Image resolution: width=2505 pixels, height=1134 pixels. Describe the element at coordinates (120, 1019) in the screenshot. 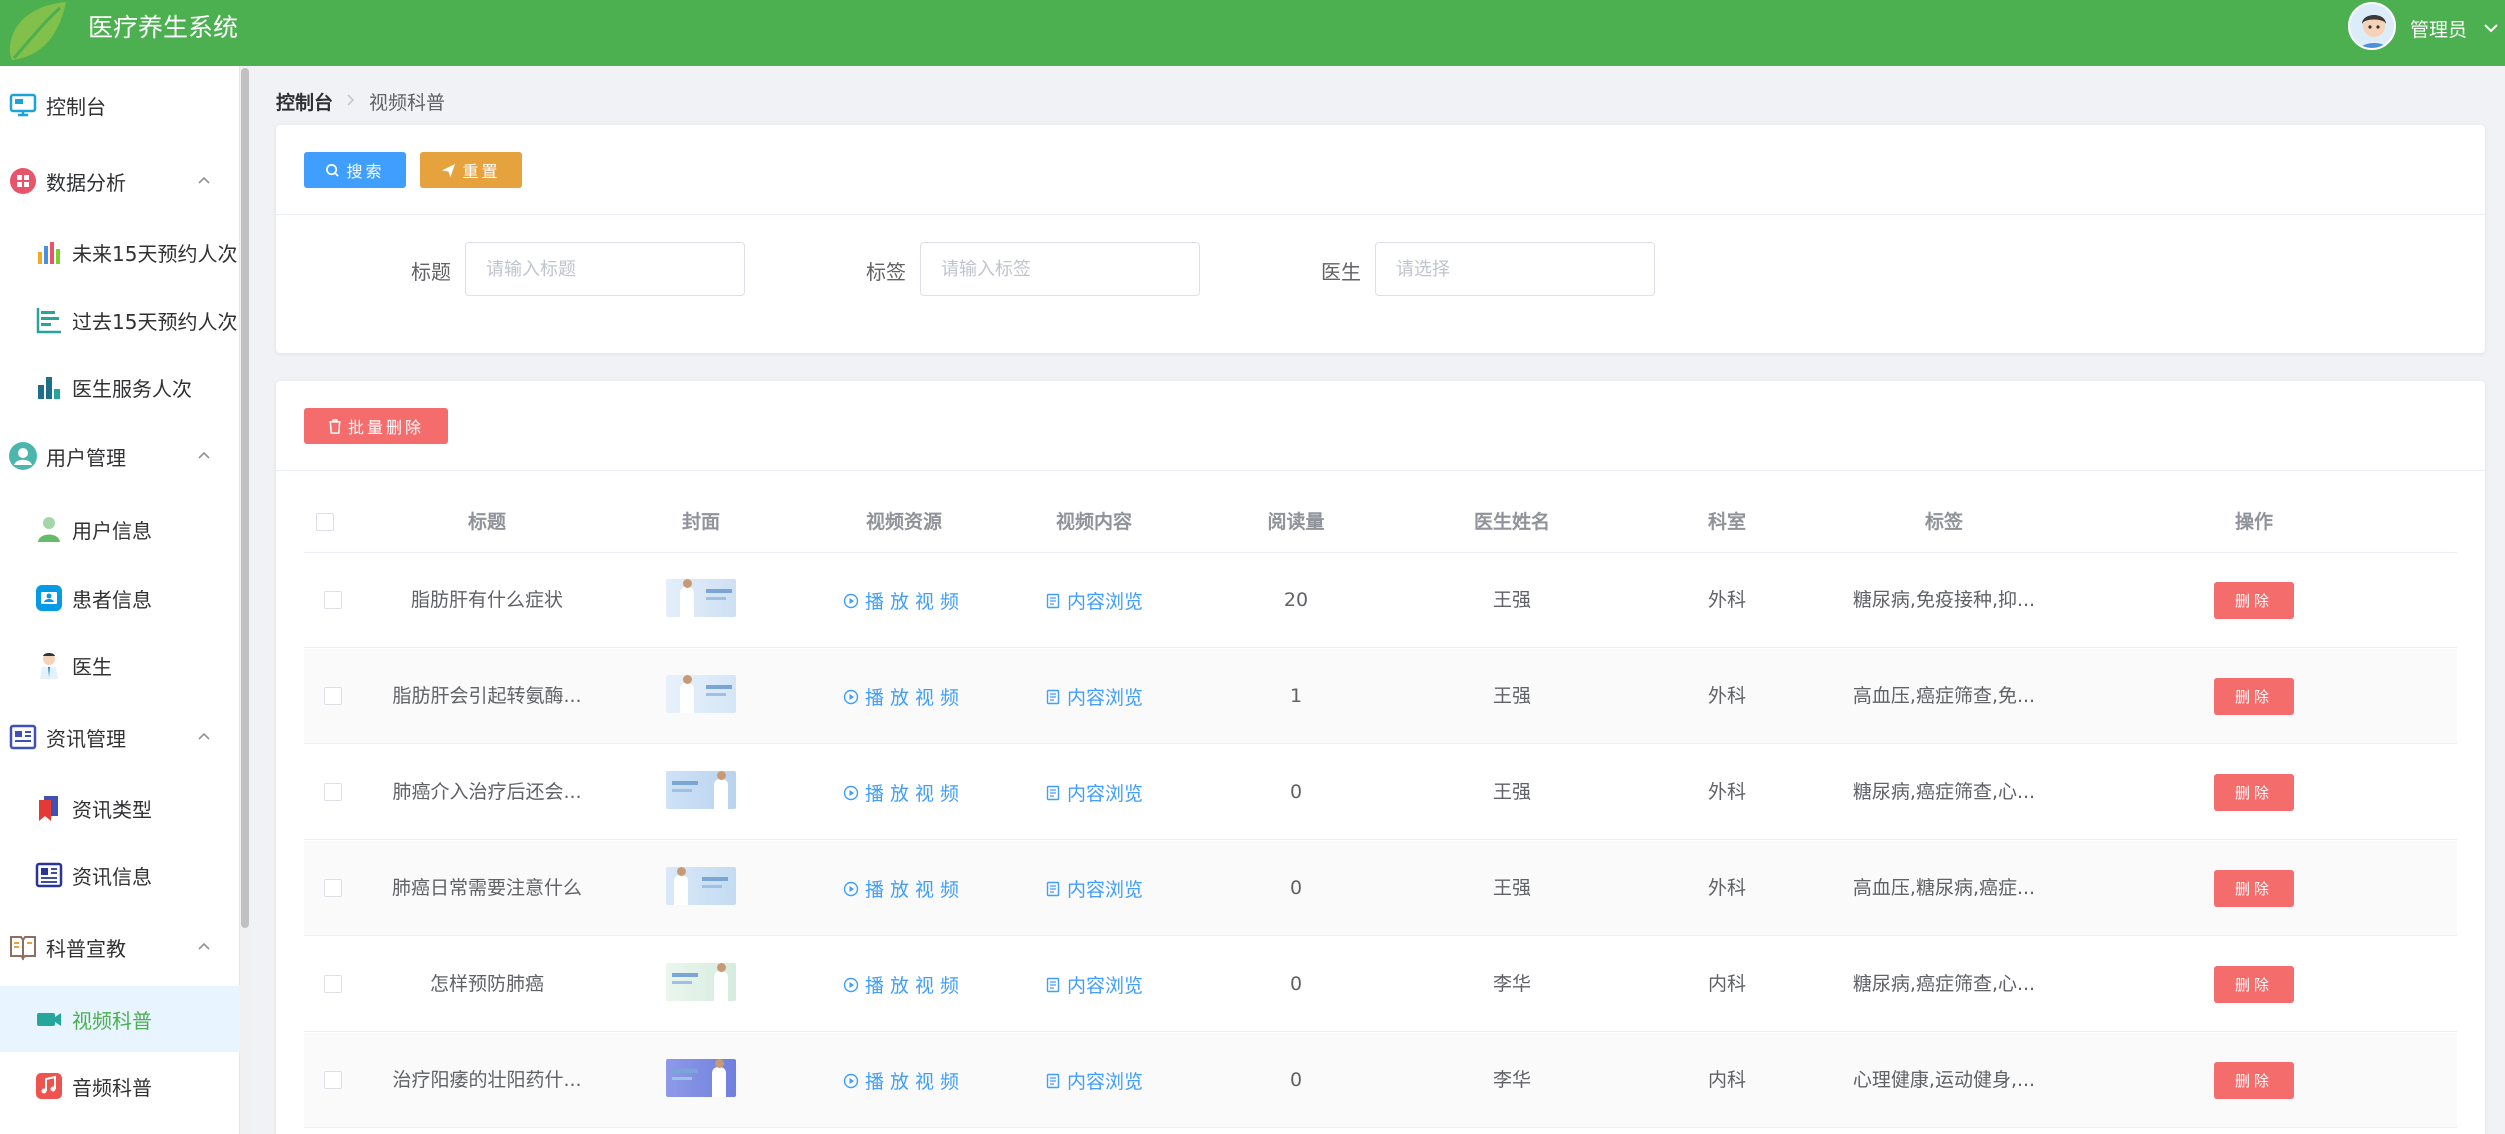

I see `sidebar-item-video-science: 视频科普` at that location.